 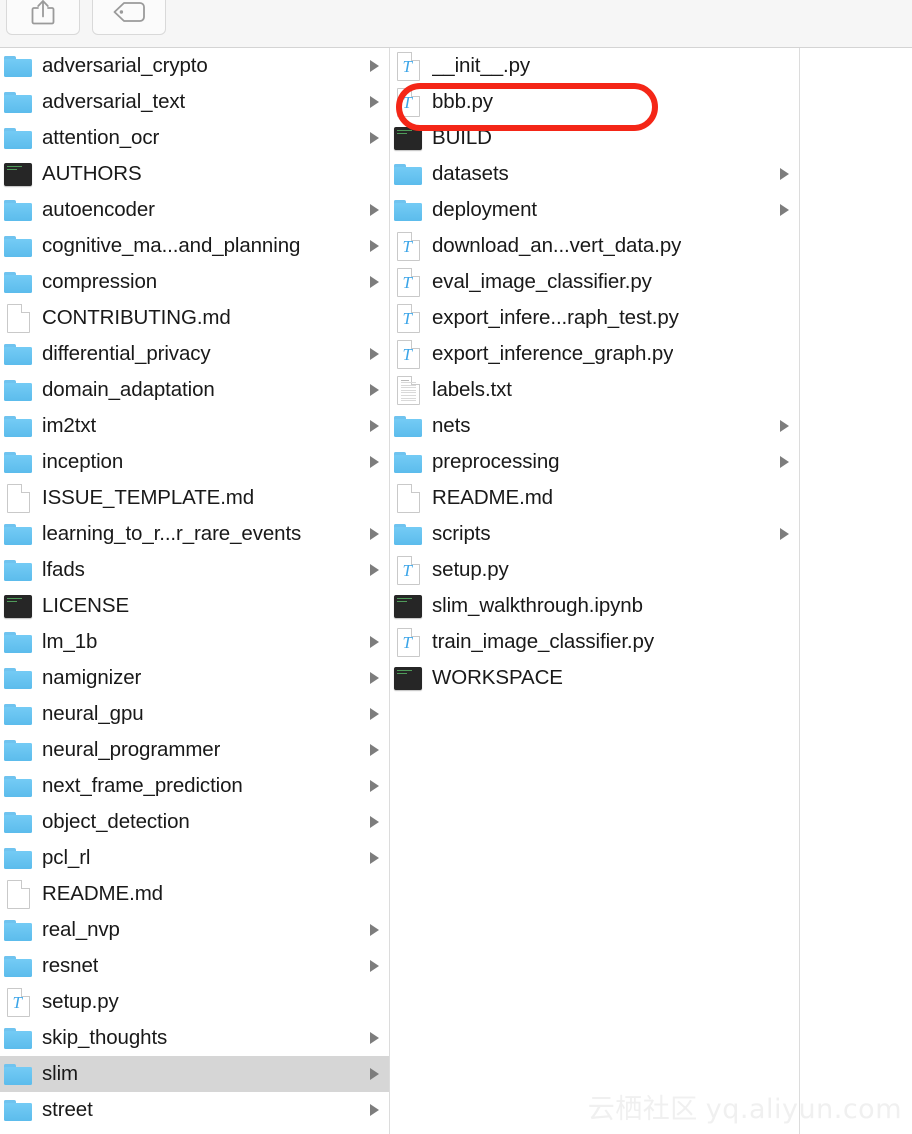 I want to click on list-item-label: labels.txt, so click(x=472, y=390).